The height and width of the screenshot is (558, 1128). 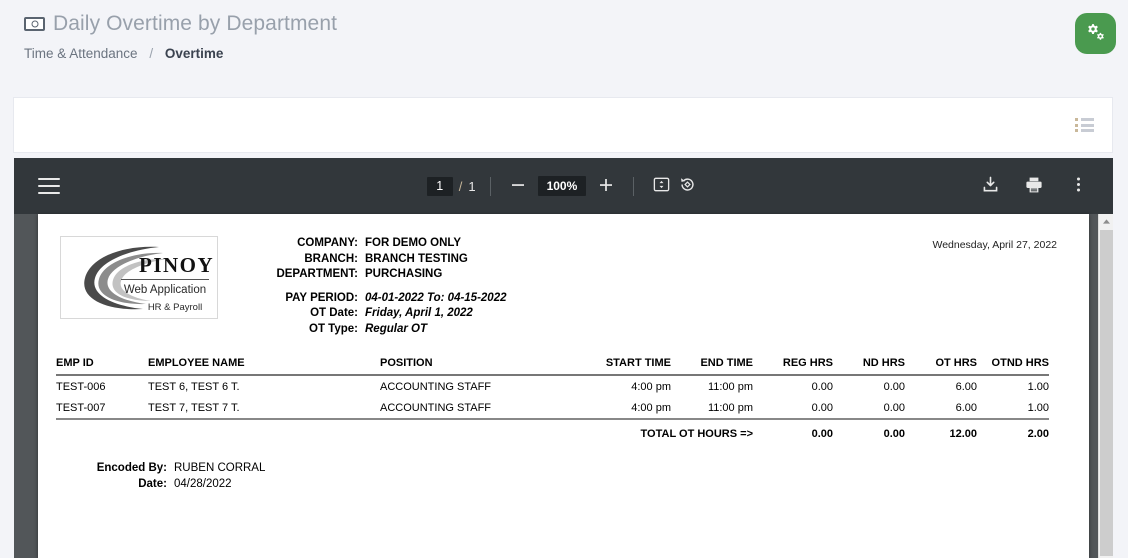 What do you see at coordinates (472, 186) in the screenshot?
I see `page-total-label: 1` at bounding box center [472, 186].